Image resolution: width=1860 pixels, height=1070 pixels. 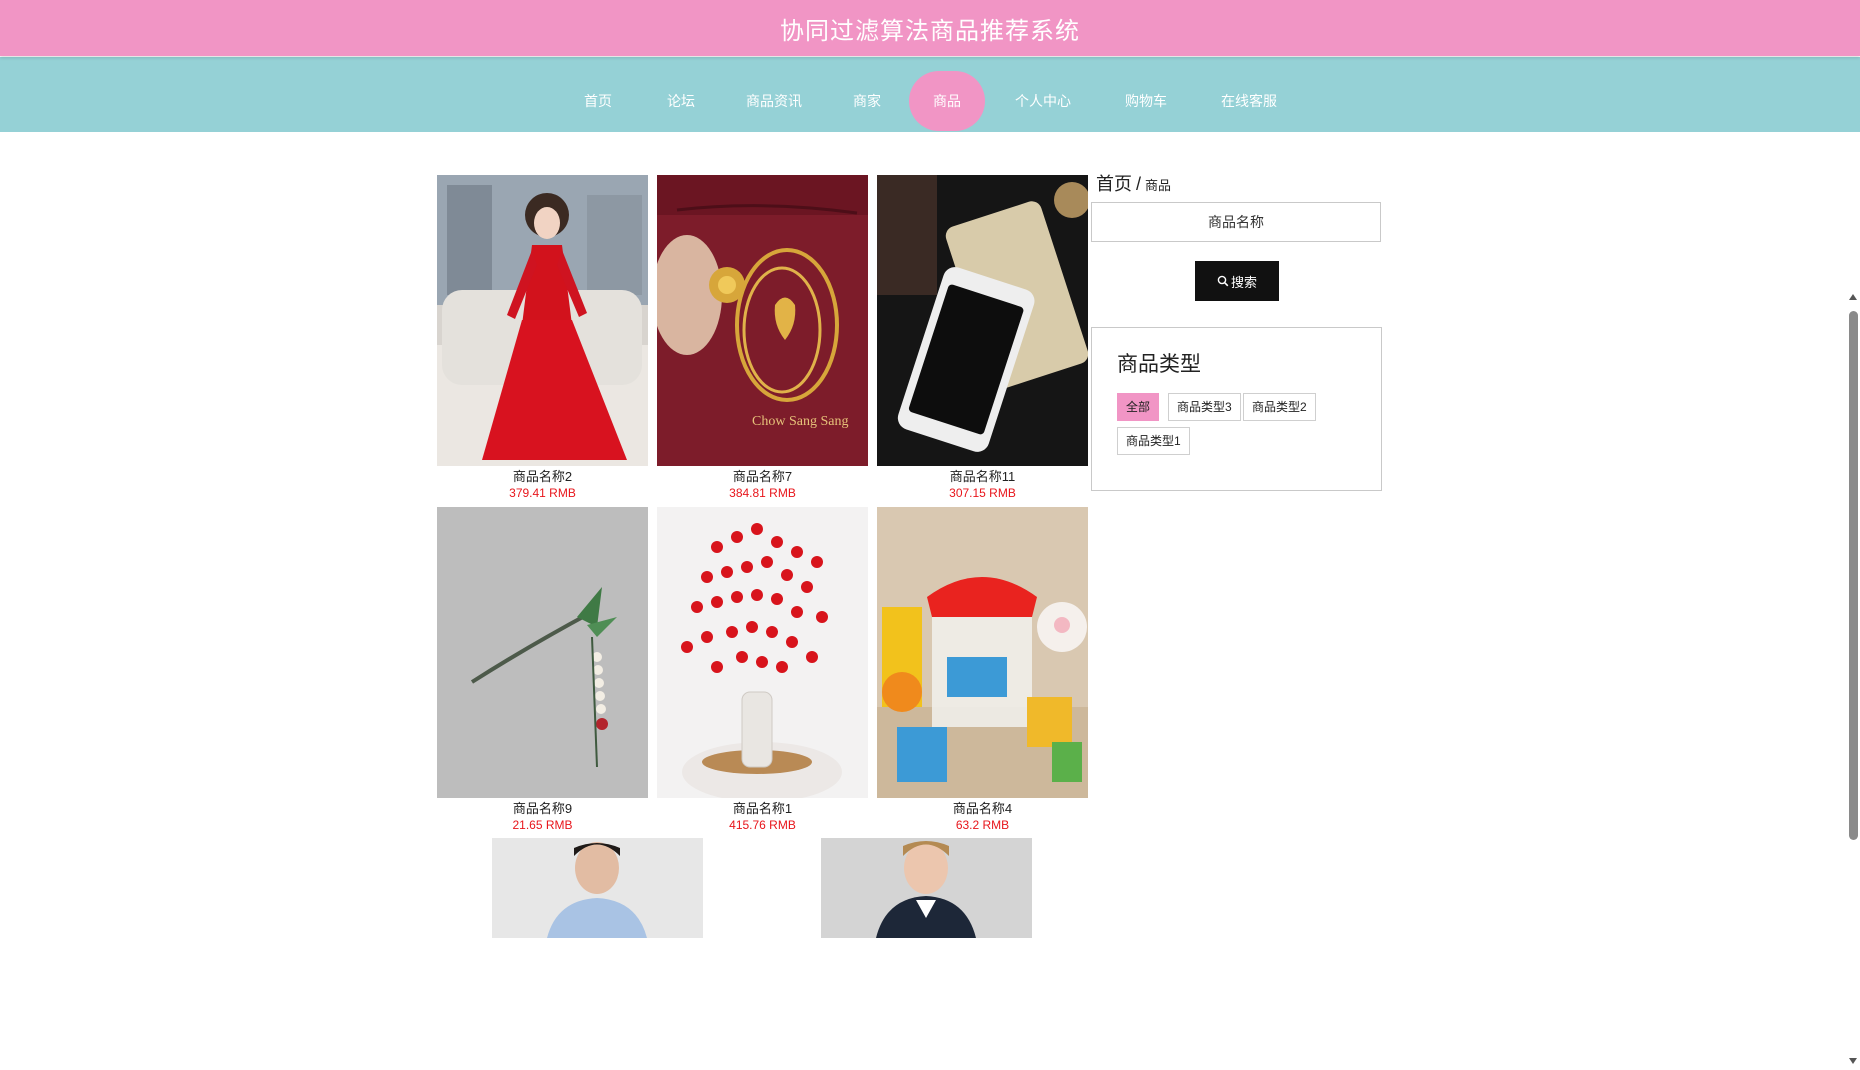 I want to click on search-icon, so click(x=1223, y=281).